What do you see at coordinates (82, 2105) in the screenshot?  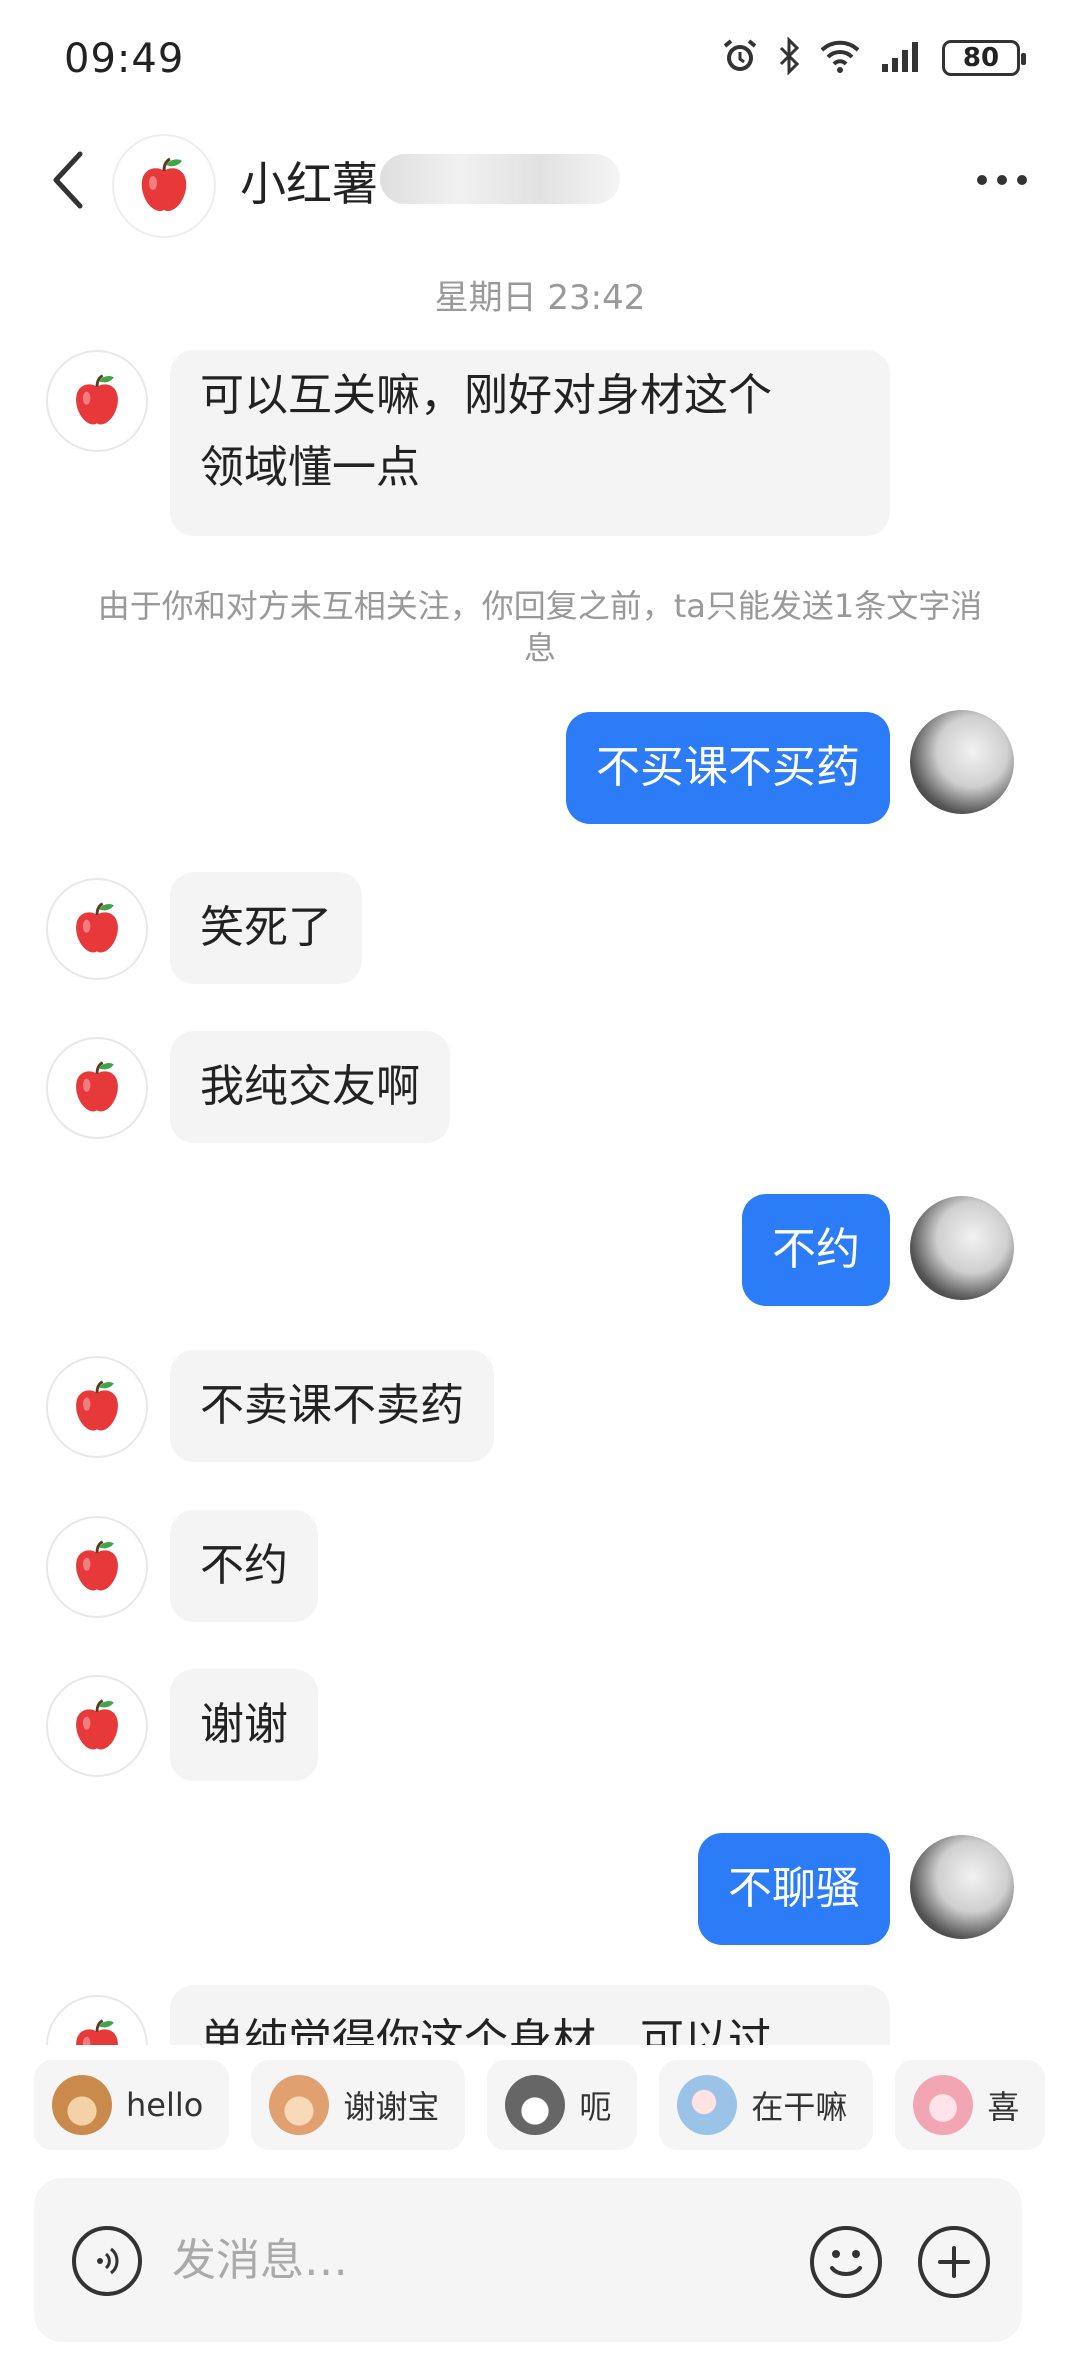 I see `monkey-emoji-icon` at bounding box center [82, 2105].